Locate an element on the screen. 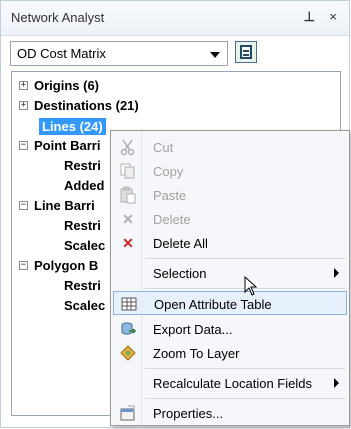  tree-item-label: Lines (24) is located at coordinates (72, 126).